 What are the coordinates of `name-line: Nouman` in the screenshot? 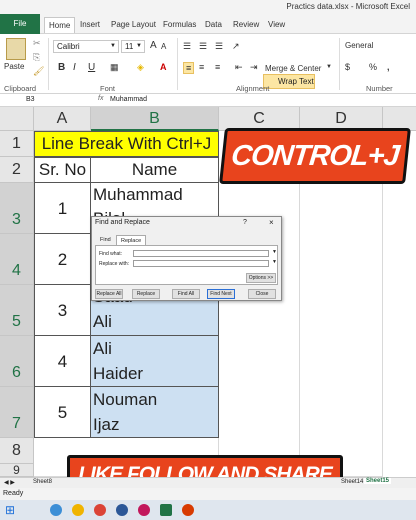 It's located at (125, 399).